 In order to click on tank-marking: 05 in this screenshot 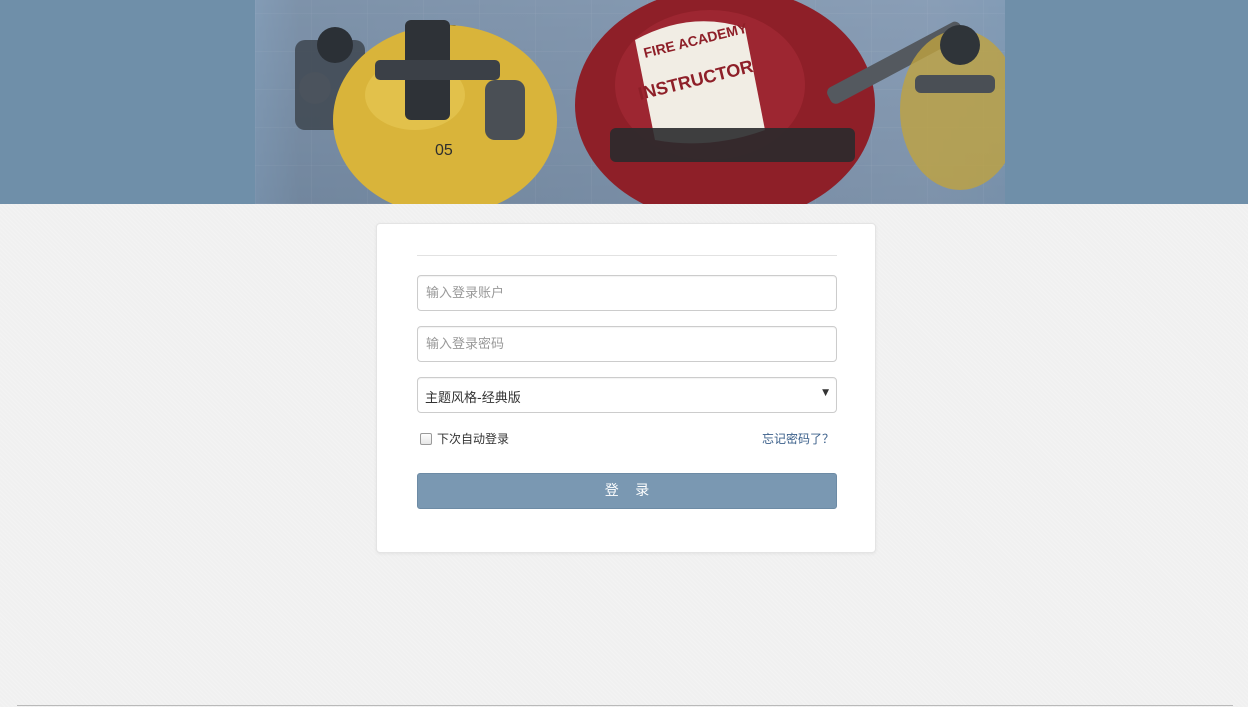, I will do `click(444, 150)`.